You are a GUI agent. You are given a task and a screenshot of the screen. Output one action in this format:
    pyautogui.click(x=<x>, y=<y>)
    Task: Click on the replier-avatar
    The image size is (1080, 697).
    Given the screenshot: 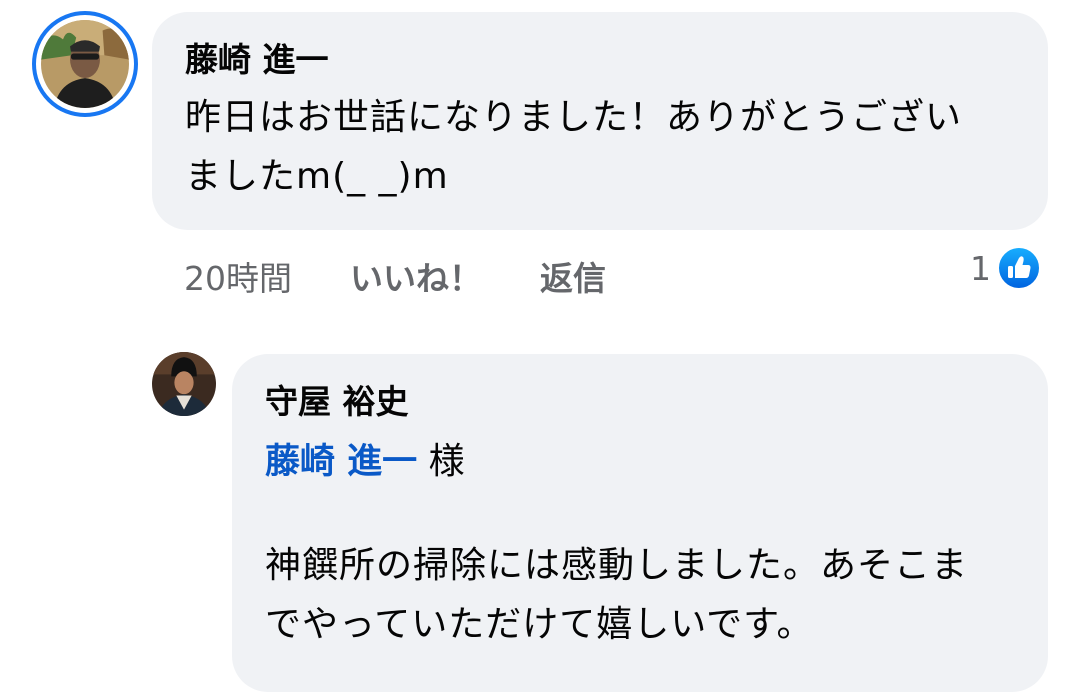 What is the action you would take?
    pyautogui.click(x=184, y=384)
    